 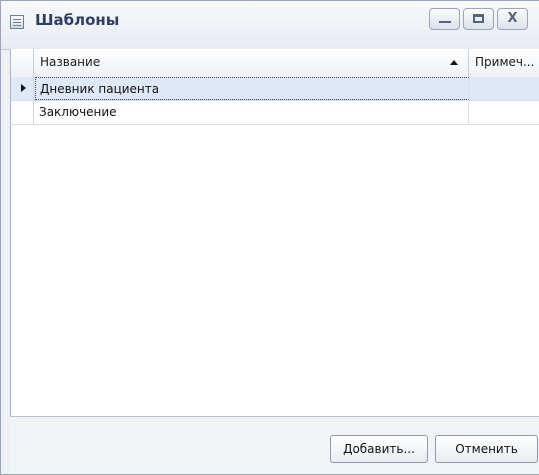 What do you see at coordinates (445, 22) in the screenshot?
I see `minimize-icon` at bounding box center [445, 22].